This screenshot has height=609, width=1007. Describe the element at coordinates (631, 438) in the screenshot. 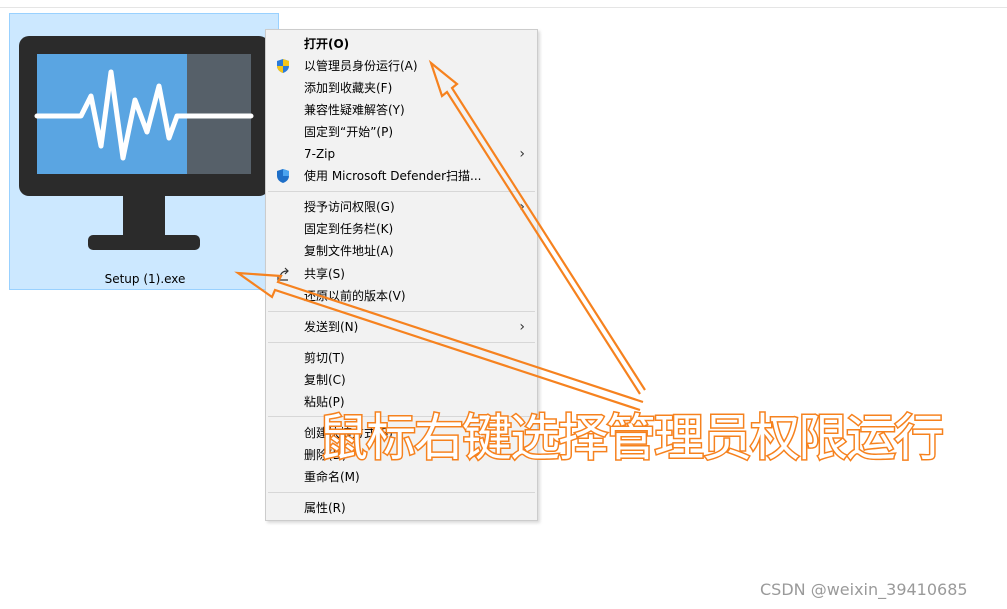

I see `annotation-caption: 鼠标右键选择管理员权限运行` at that location.